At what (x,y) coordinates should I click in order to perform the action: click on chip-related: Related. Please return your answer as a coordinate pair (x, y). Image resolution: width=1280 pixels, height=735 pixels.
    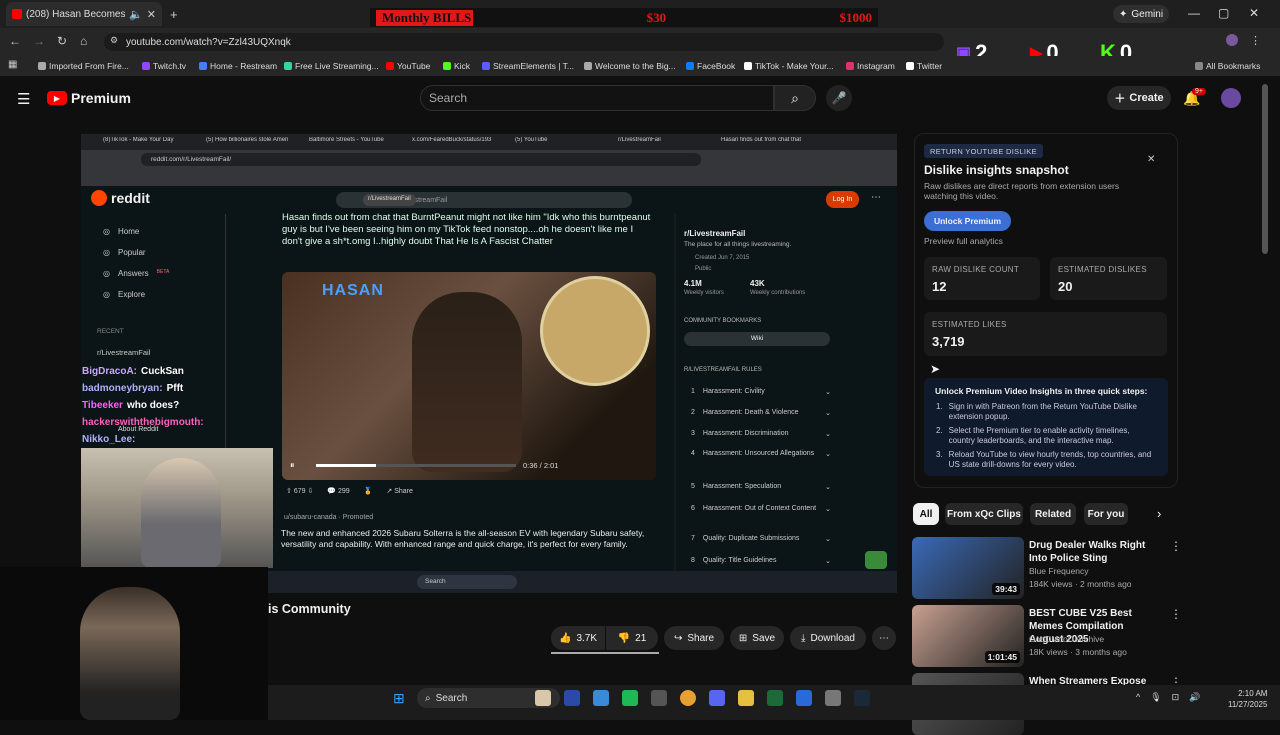
    Looking at the image, I should click on (1053, 514).